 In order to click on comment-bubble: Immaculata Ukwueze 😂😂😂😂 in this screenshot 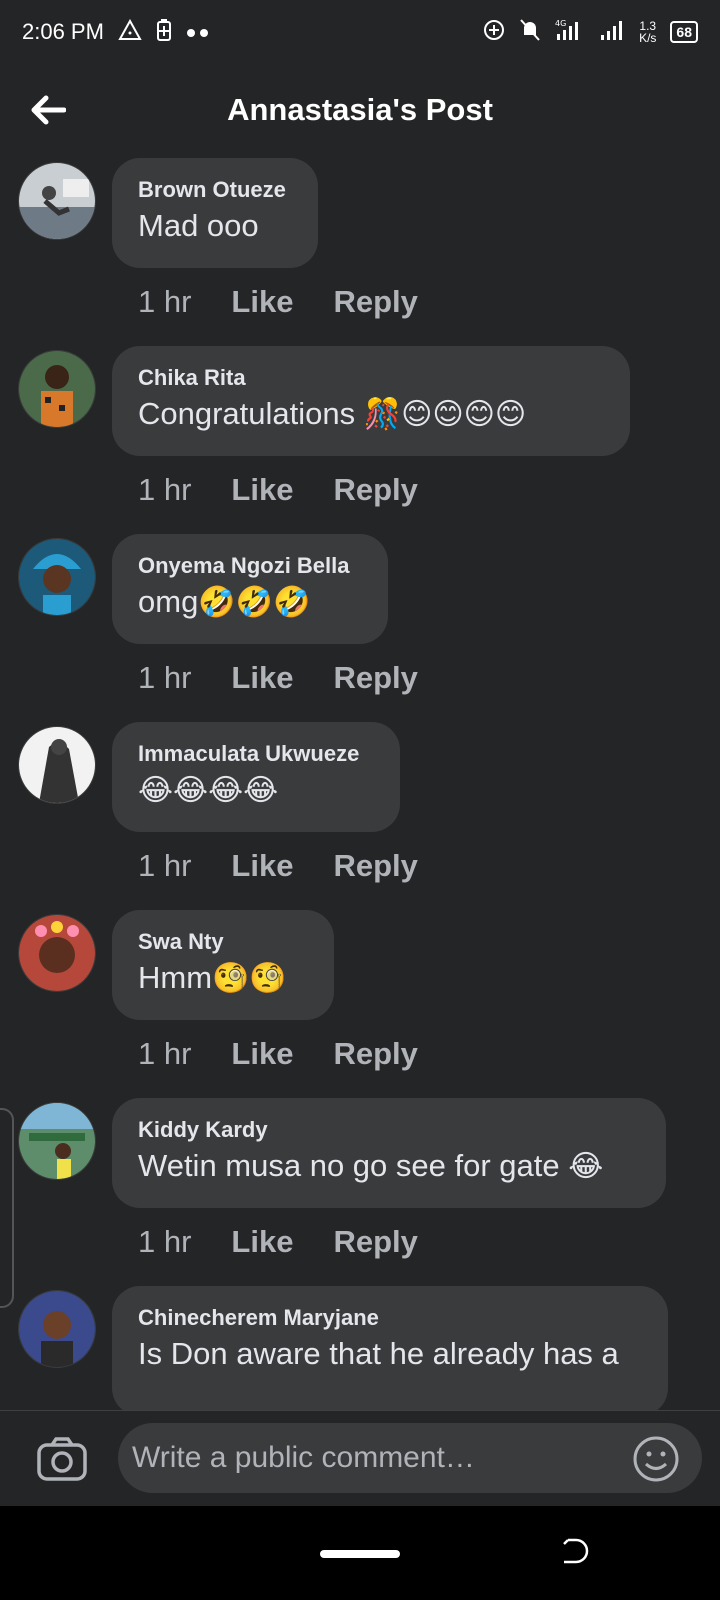, I will do `click(256, 777)`.